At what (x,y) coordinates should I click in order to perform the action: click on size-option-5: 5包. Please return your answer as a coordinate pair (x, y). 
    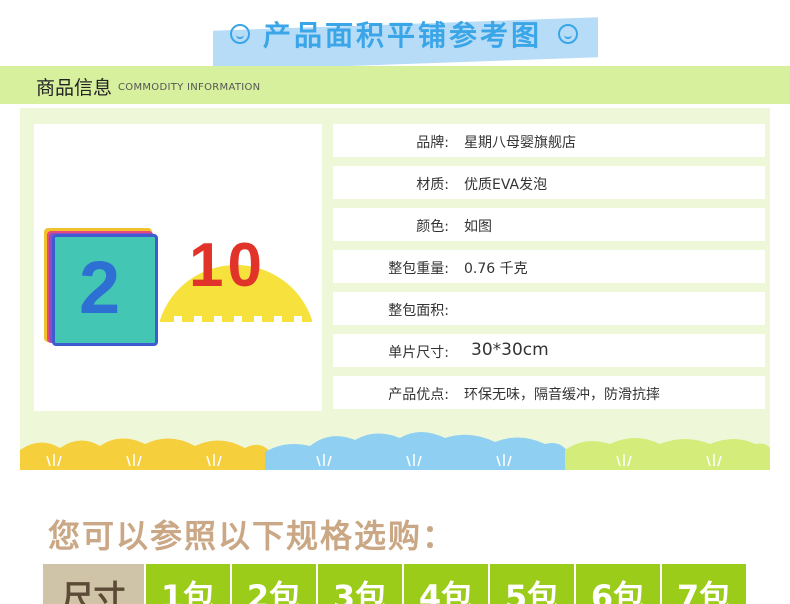
    Looking at the image, I should click on (532, 584).